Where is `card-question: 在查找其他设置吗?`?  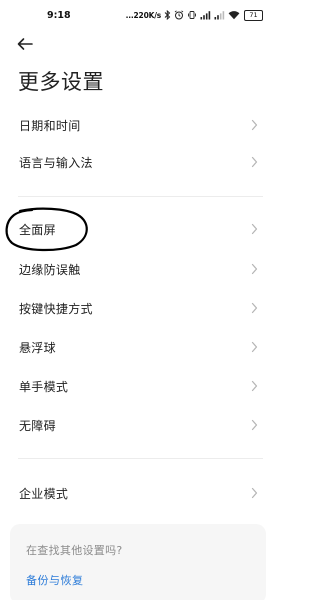 card-question: 在查找其他设置吗? is located at coordinates (74, 550).